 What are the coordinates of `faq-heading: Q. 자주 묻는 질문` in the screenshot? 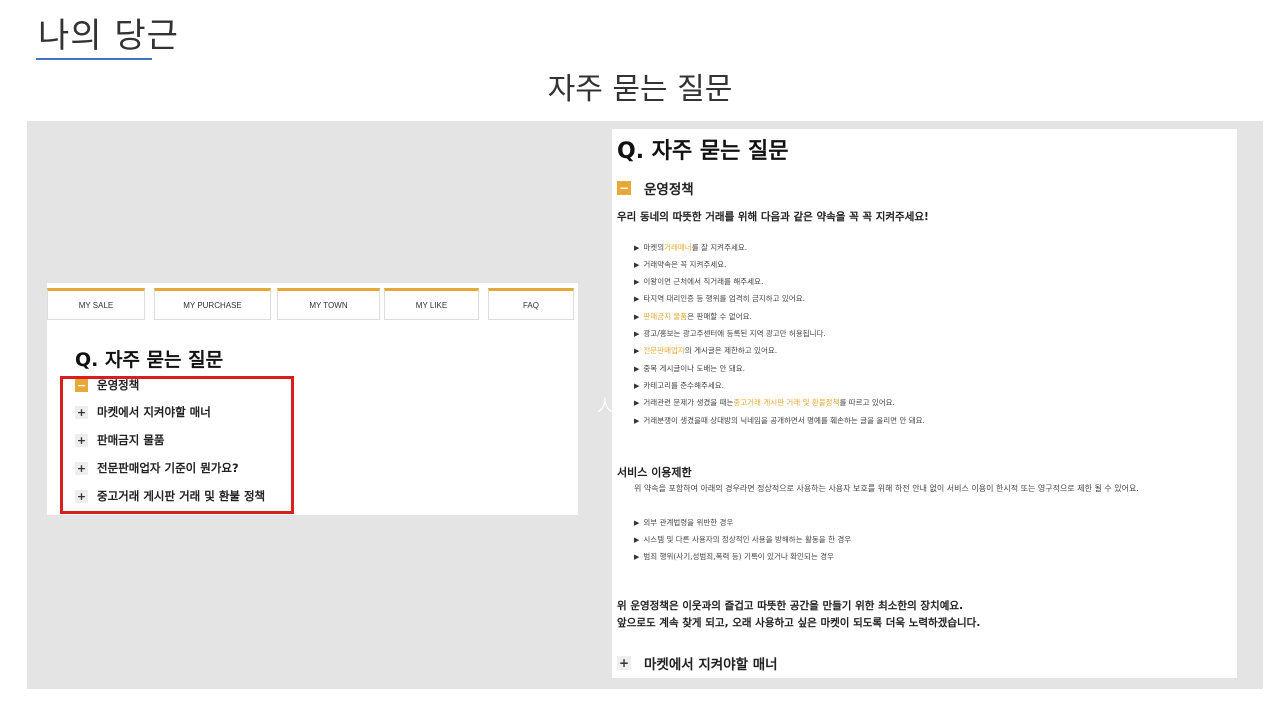 It's located at (149, 360).